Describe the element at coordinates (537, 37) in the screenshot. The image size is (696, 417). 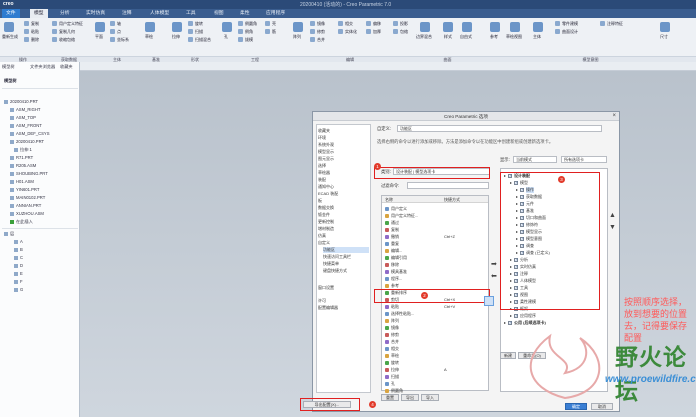
I see `ribbon-body: 主体` at that location.